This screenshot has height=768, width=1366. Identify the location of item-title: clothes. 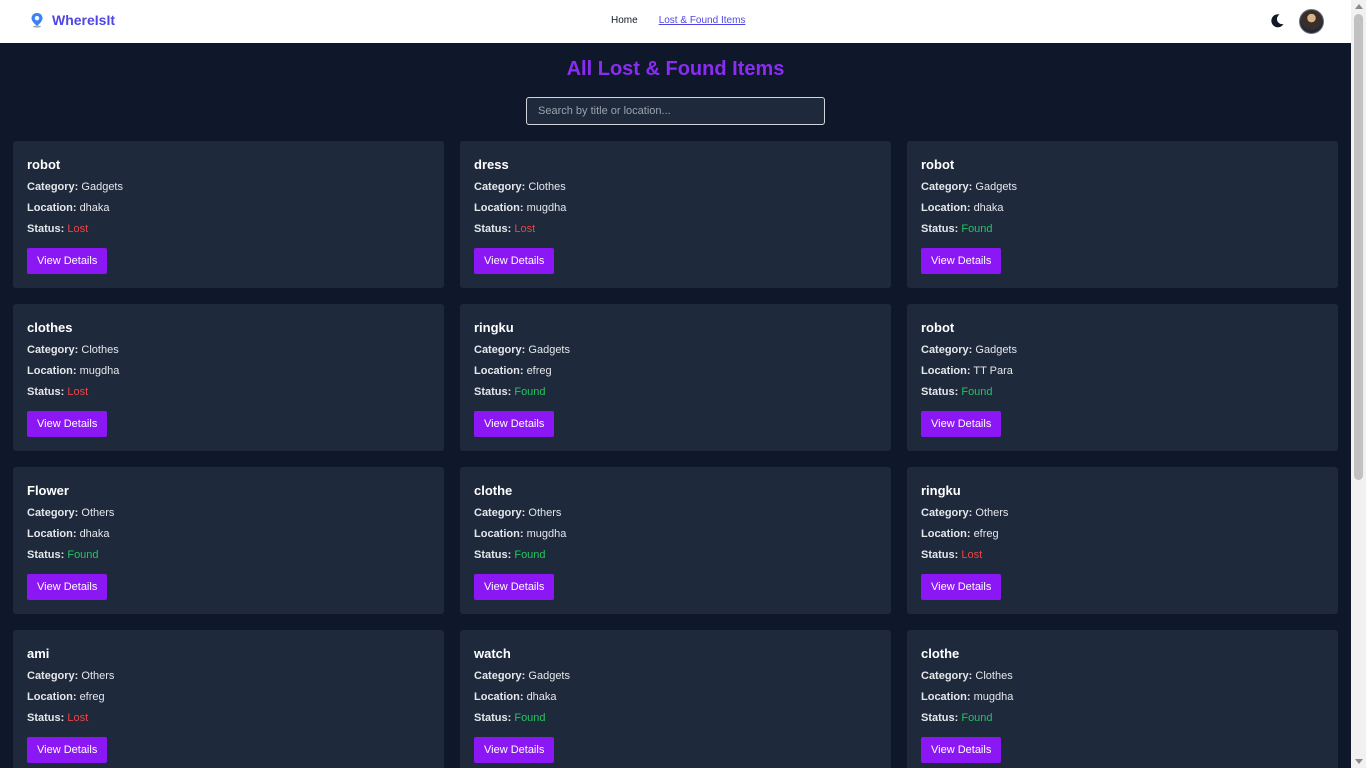
(50, 327).